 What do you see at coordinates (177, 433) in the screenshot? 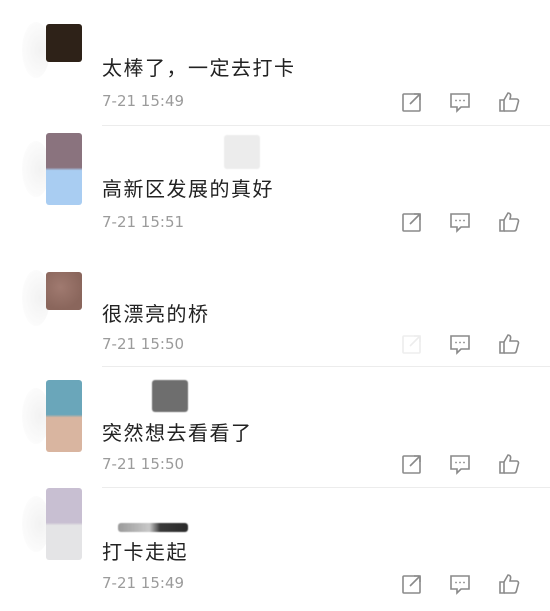
I see `comment-text: 突然想去看看了` at bounding box center [177, 433].